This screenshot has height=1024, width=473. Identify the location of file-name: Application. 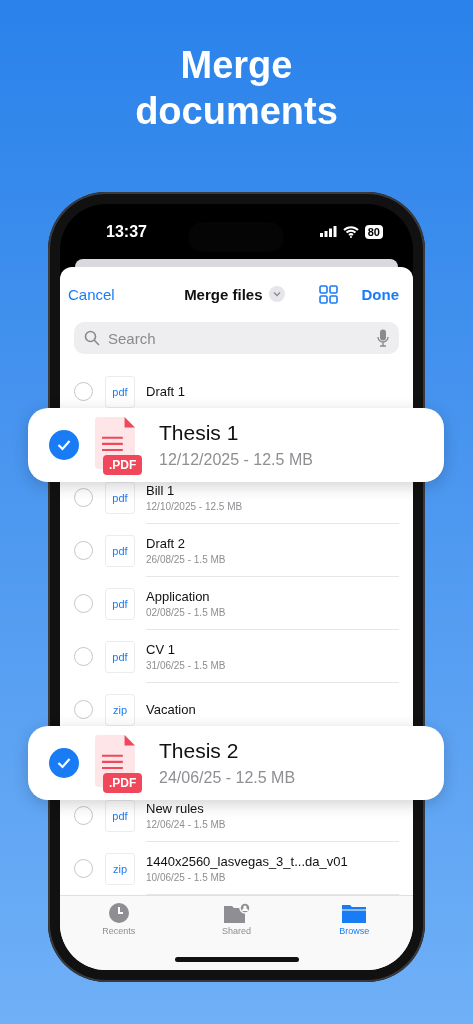
(178, 596).